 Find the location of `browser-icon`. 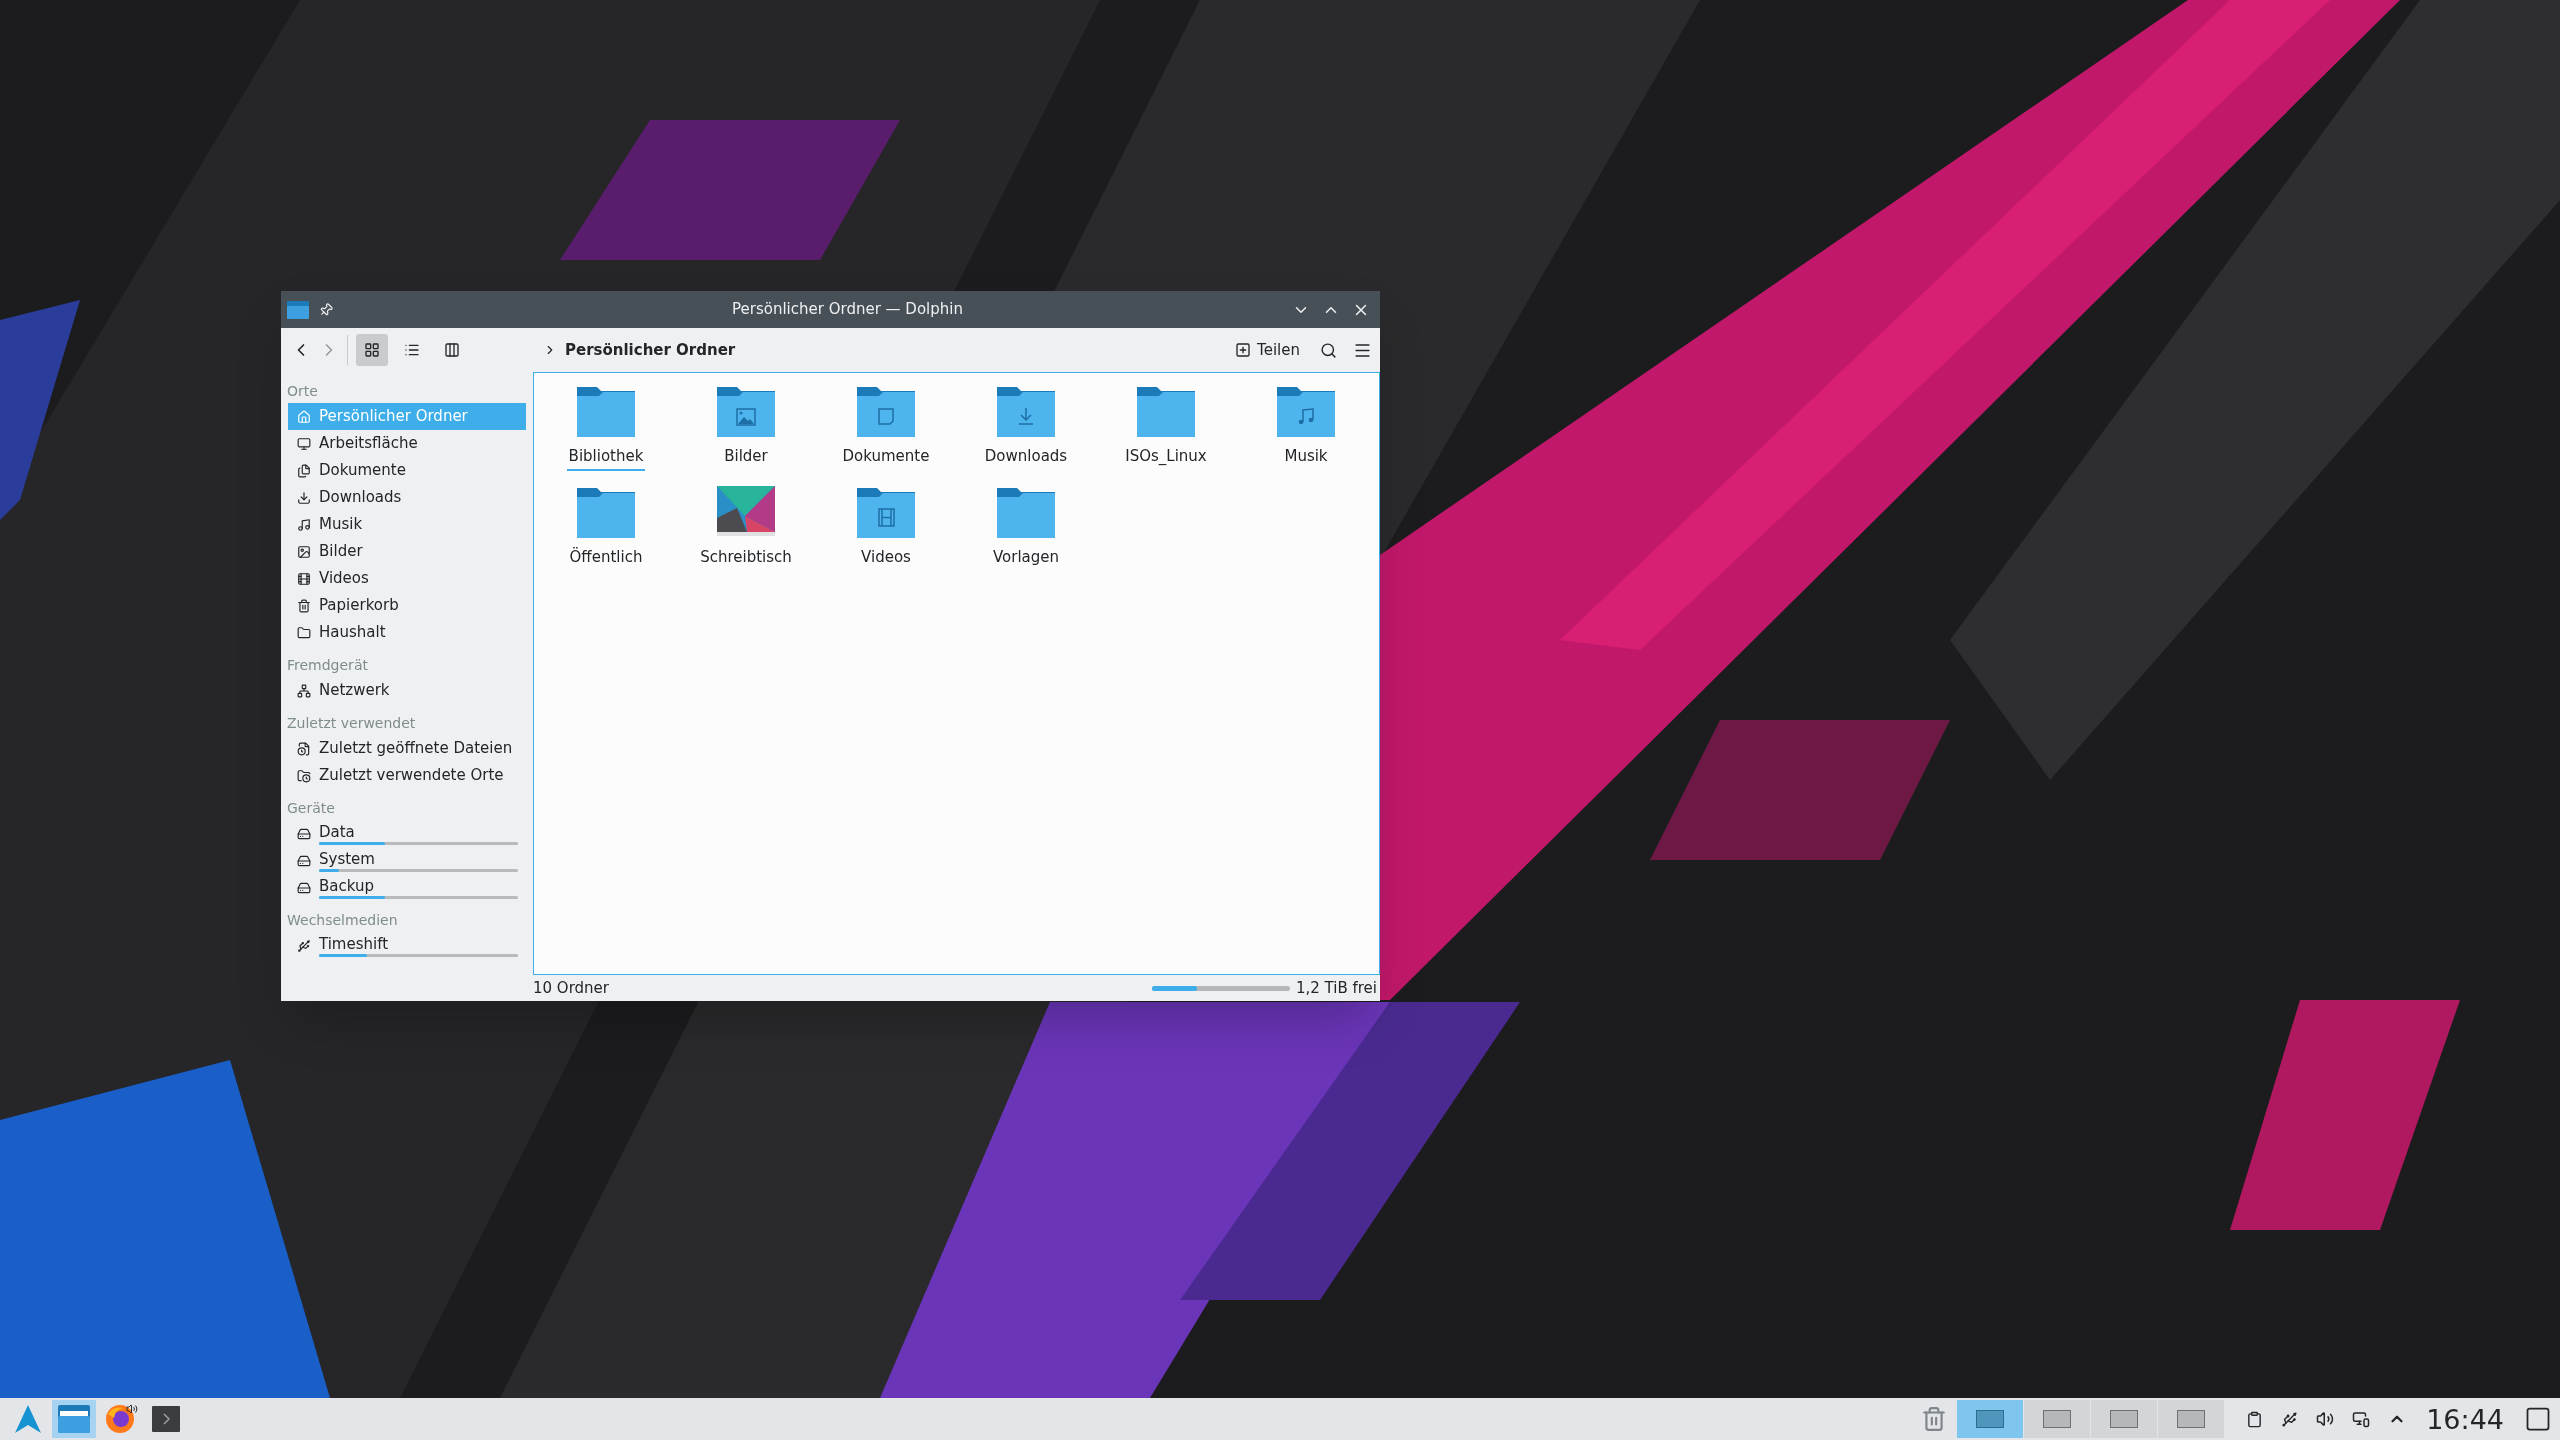

browser-icon is located at coordinates (120, 1419).